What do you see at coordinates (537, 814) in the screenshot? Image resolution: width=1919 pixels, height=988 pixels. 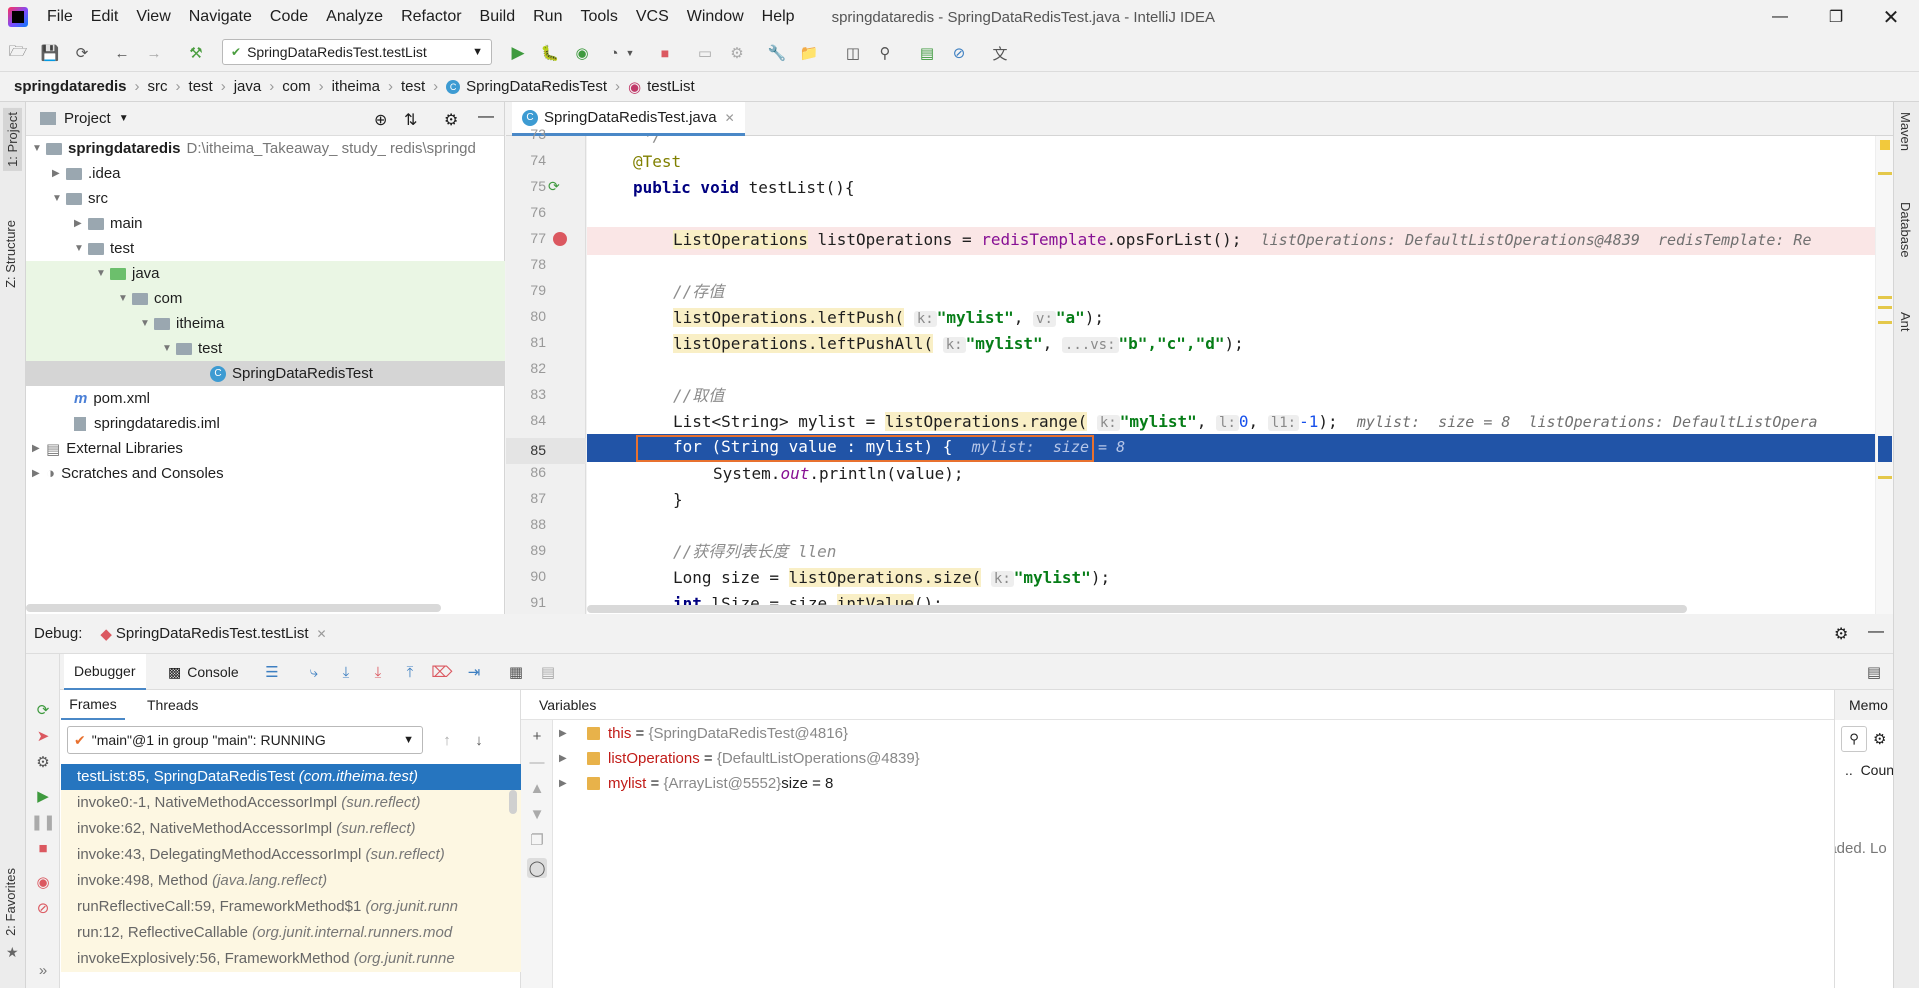 I see `move-down-icon: ▼` at bounding box center [537, 814].